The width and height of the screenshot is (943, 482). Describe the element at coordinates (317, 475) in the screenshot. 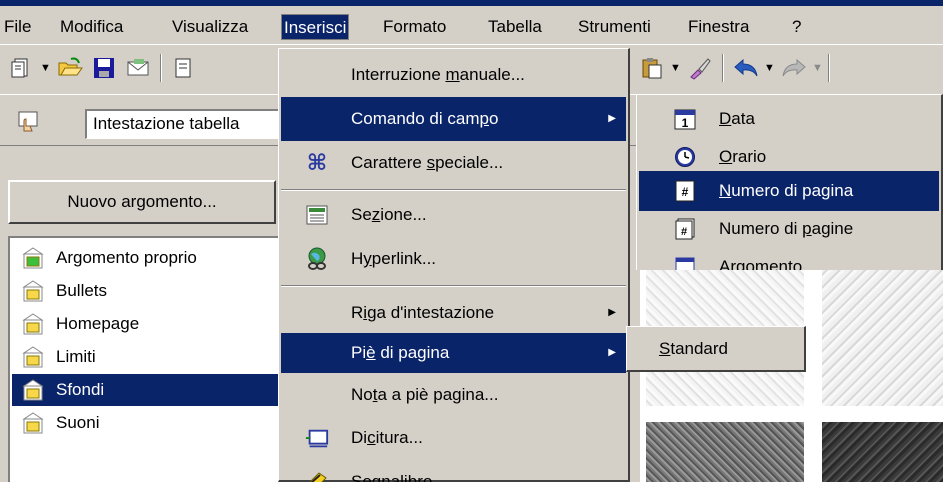

I see `bookmark-icon` at that location.